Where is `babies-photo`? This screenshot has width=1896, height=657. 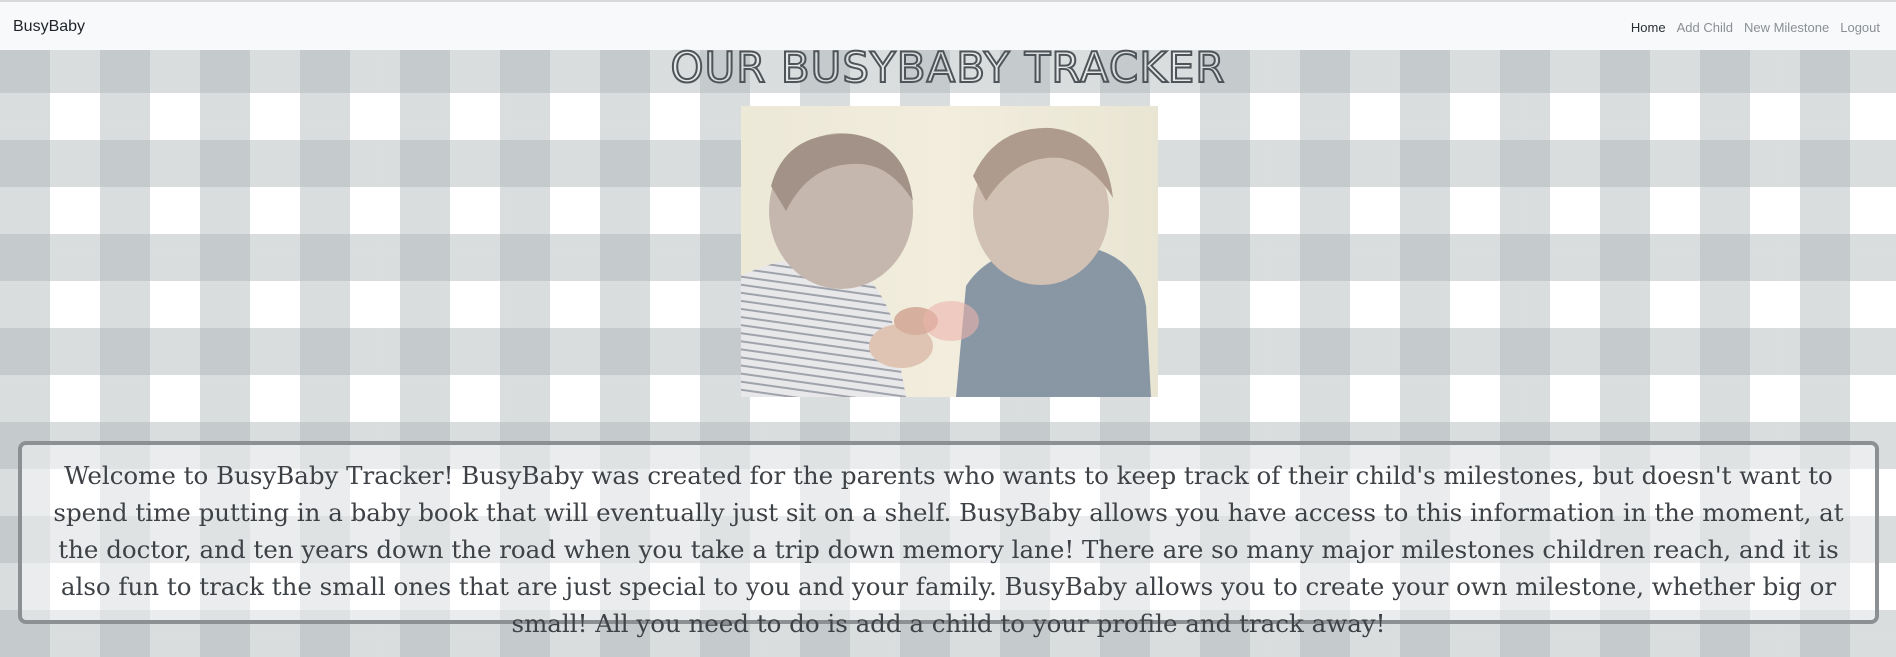 babies-photo is located at coordinates (949, 251).